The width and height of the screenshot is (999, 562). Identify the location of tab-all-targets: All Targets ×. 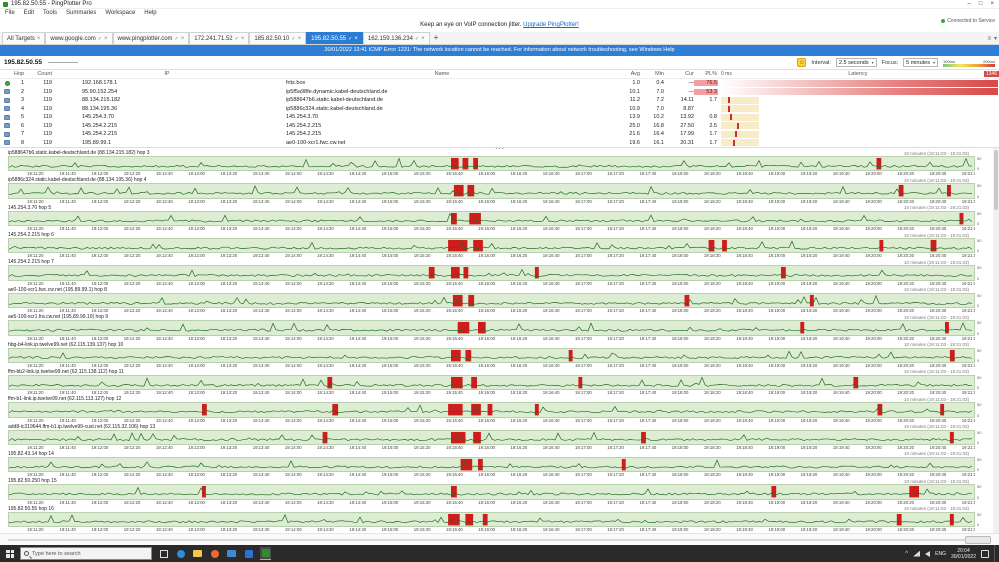
(24, 38).